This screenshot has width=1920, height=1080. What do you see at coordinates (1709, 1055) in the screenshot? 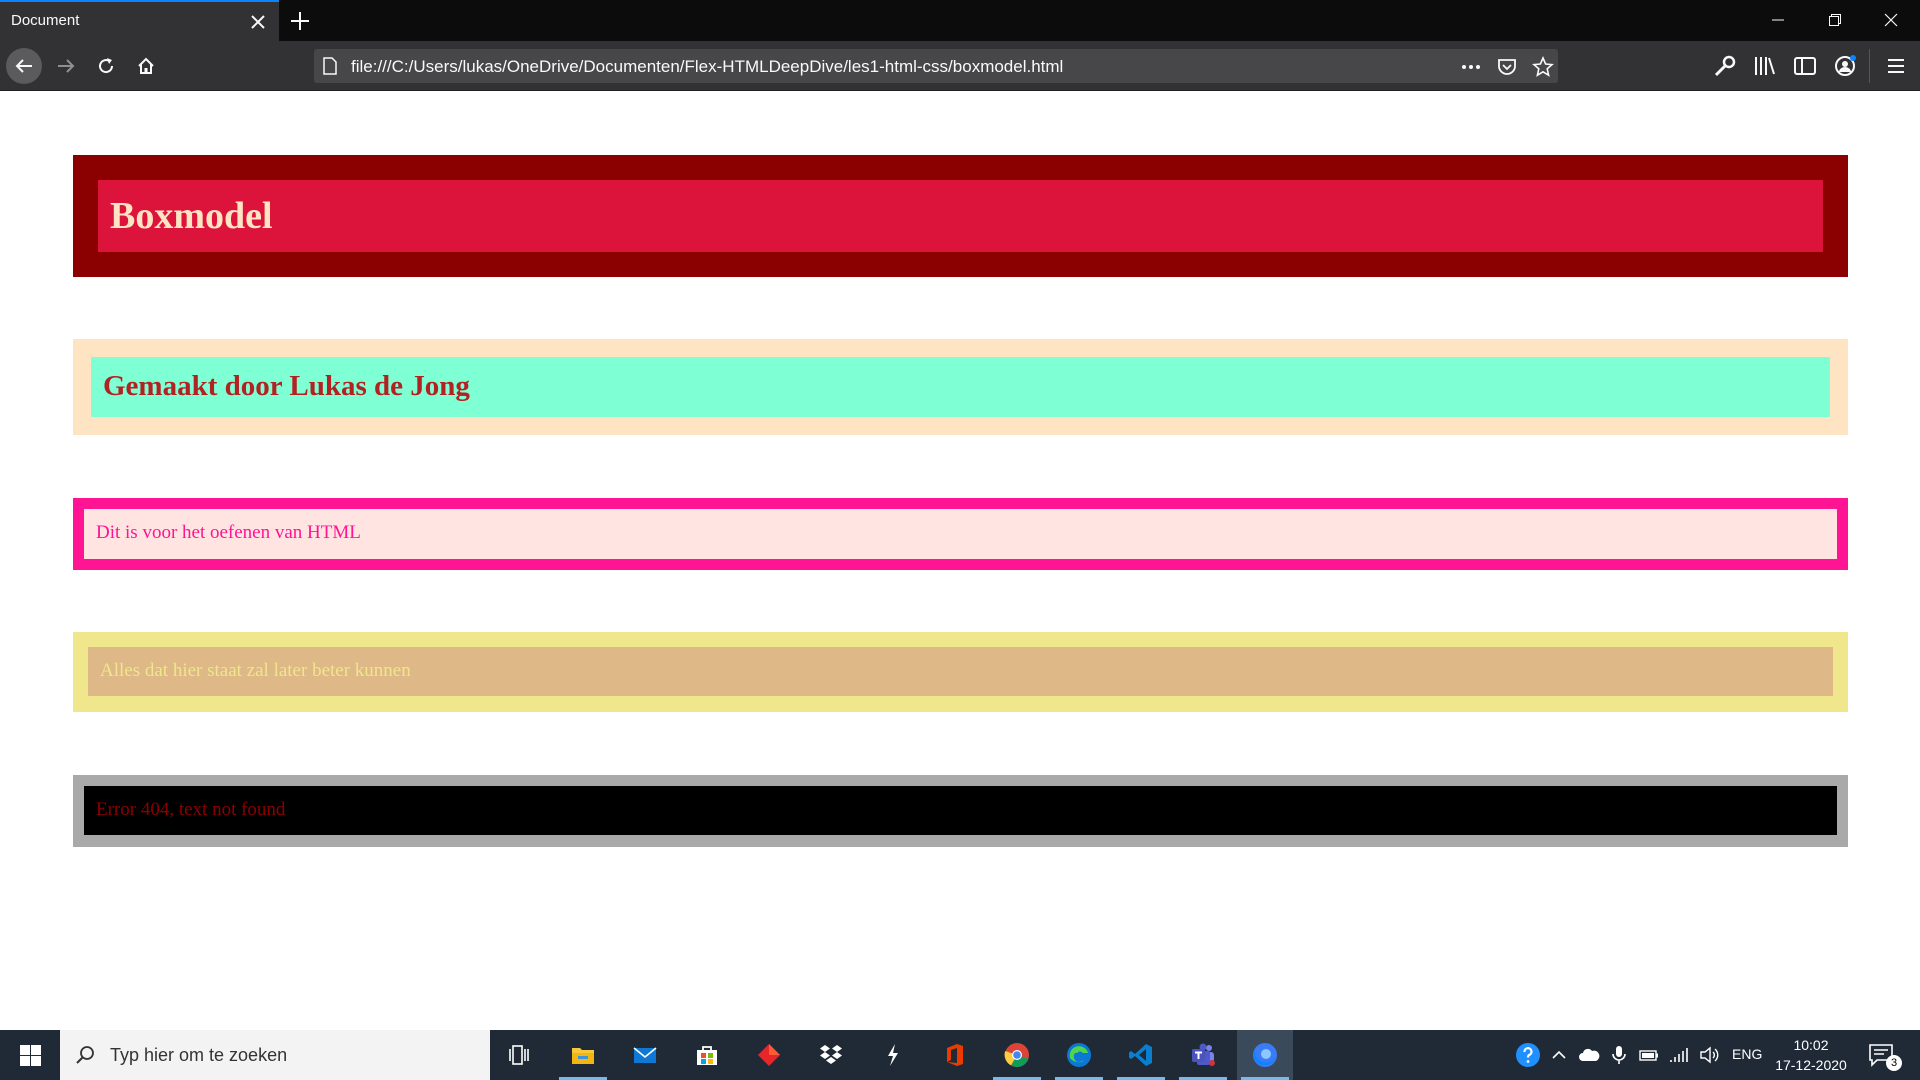
I see `volume-icon` at bounding box center [1709, 1055].